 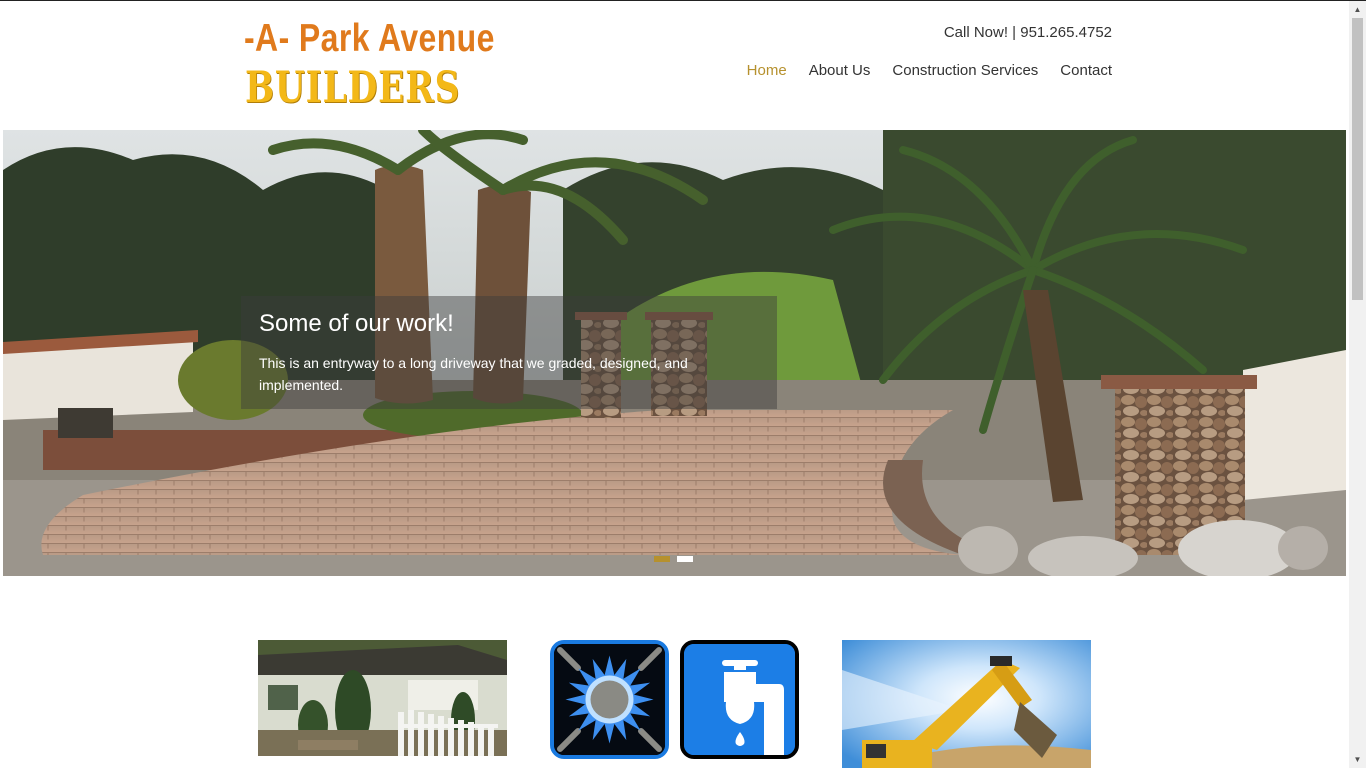 I want to click on nav-contact: Contact, so click(x=1086, y=70).